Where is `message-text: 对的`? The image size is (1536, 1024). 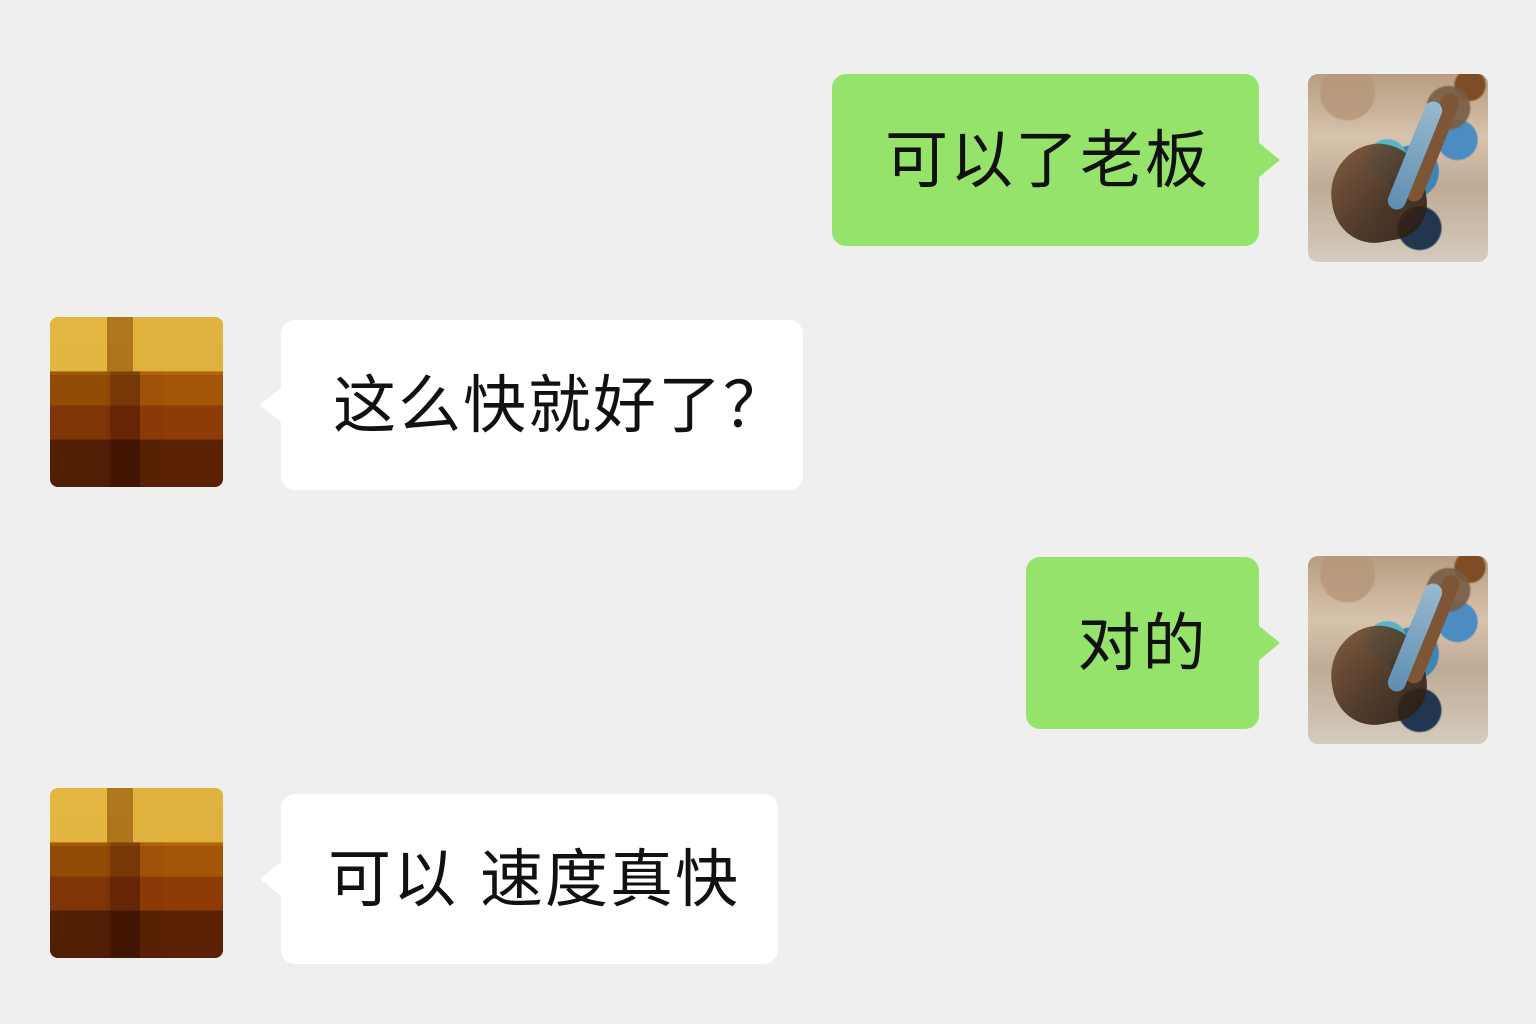 message-text: 对的 is located at coordinates (1142, 643).